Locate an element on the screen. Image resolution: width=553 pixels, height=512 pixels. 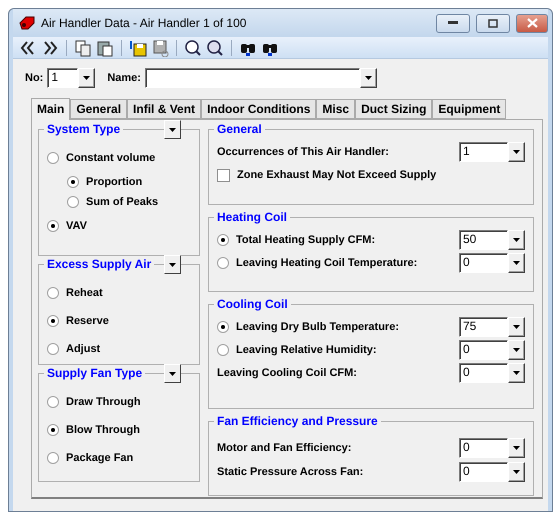
field-label: No: is located at coordinates (34, 78).